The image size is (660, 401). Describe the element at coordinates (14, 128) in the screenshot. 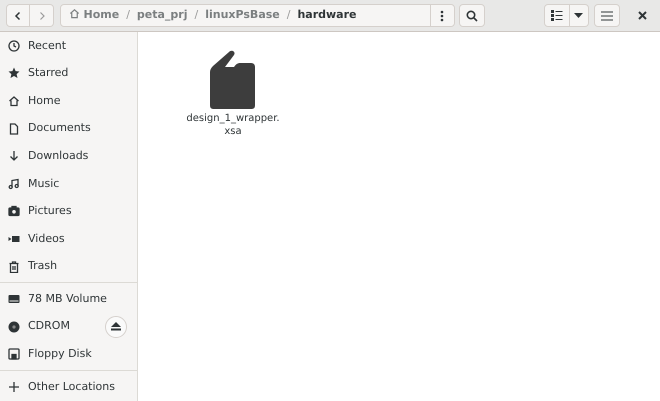

I see `document-icon` at that location.